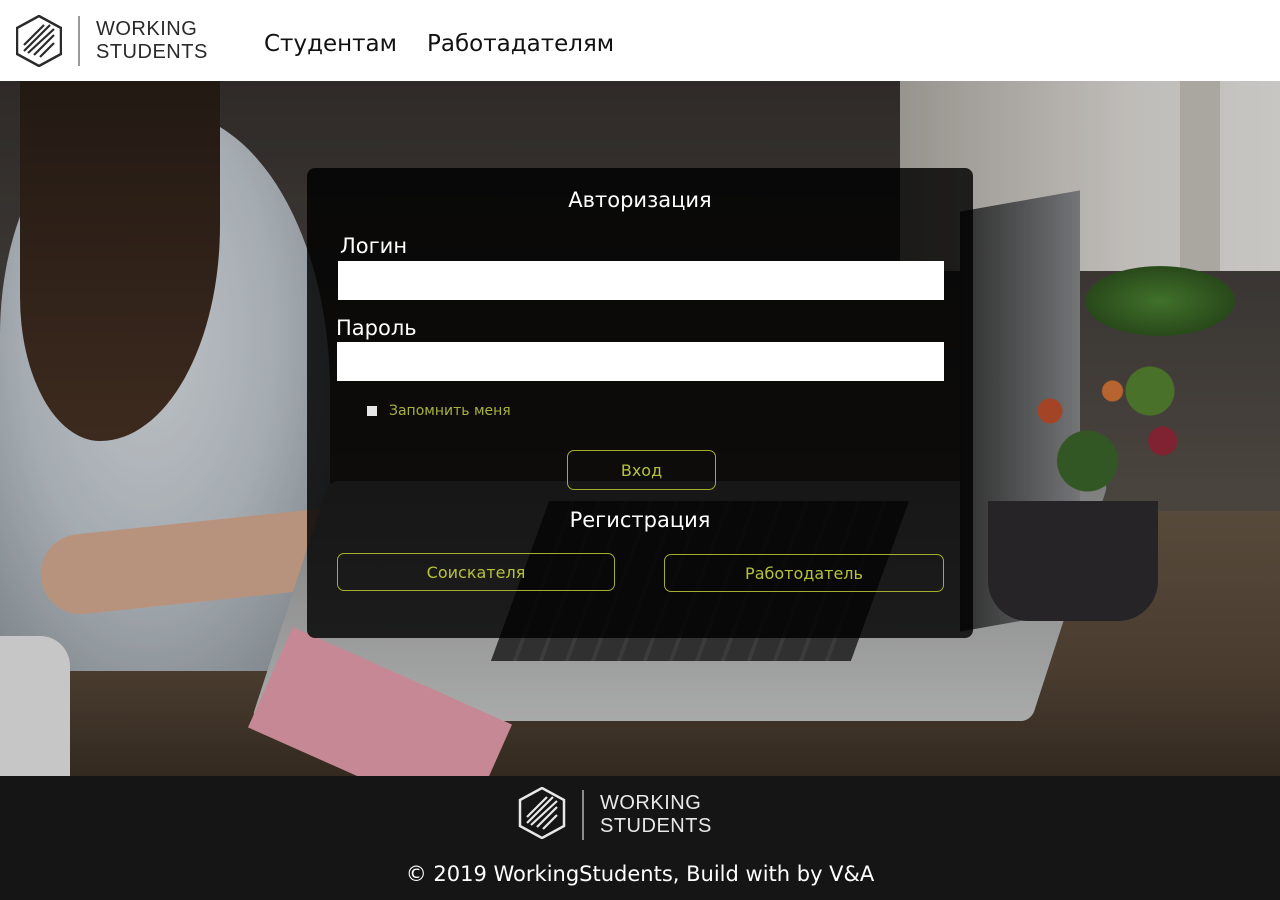  I want to click on login-label: Логин, so click(374, 246).